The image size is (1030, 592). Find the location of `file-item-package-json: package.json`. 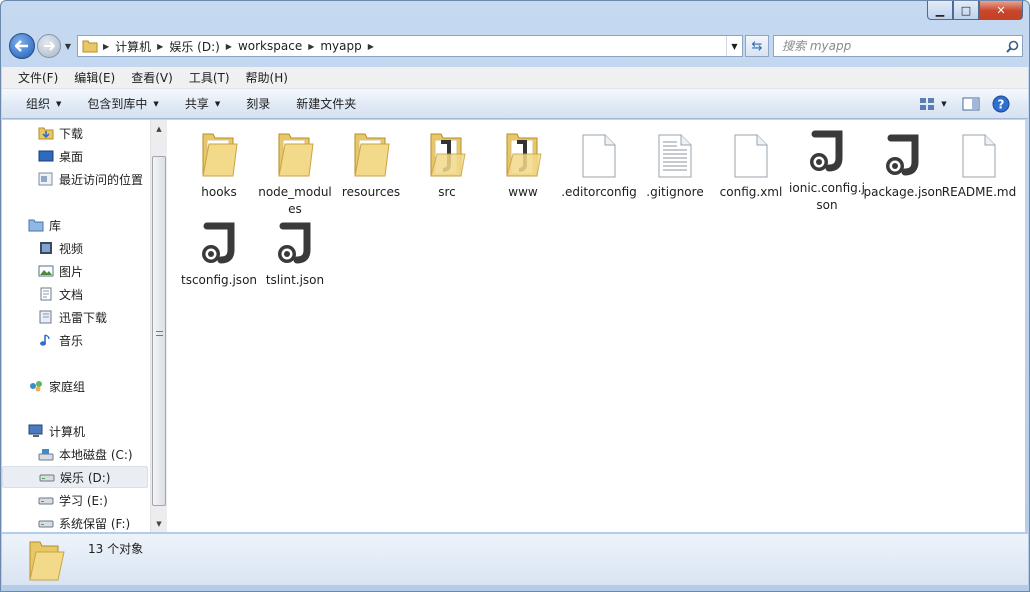

file-item-package-json: package.json is located at coordinates (903, 166).